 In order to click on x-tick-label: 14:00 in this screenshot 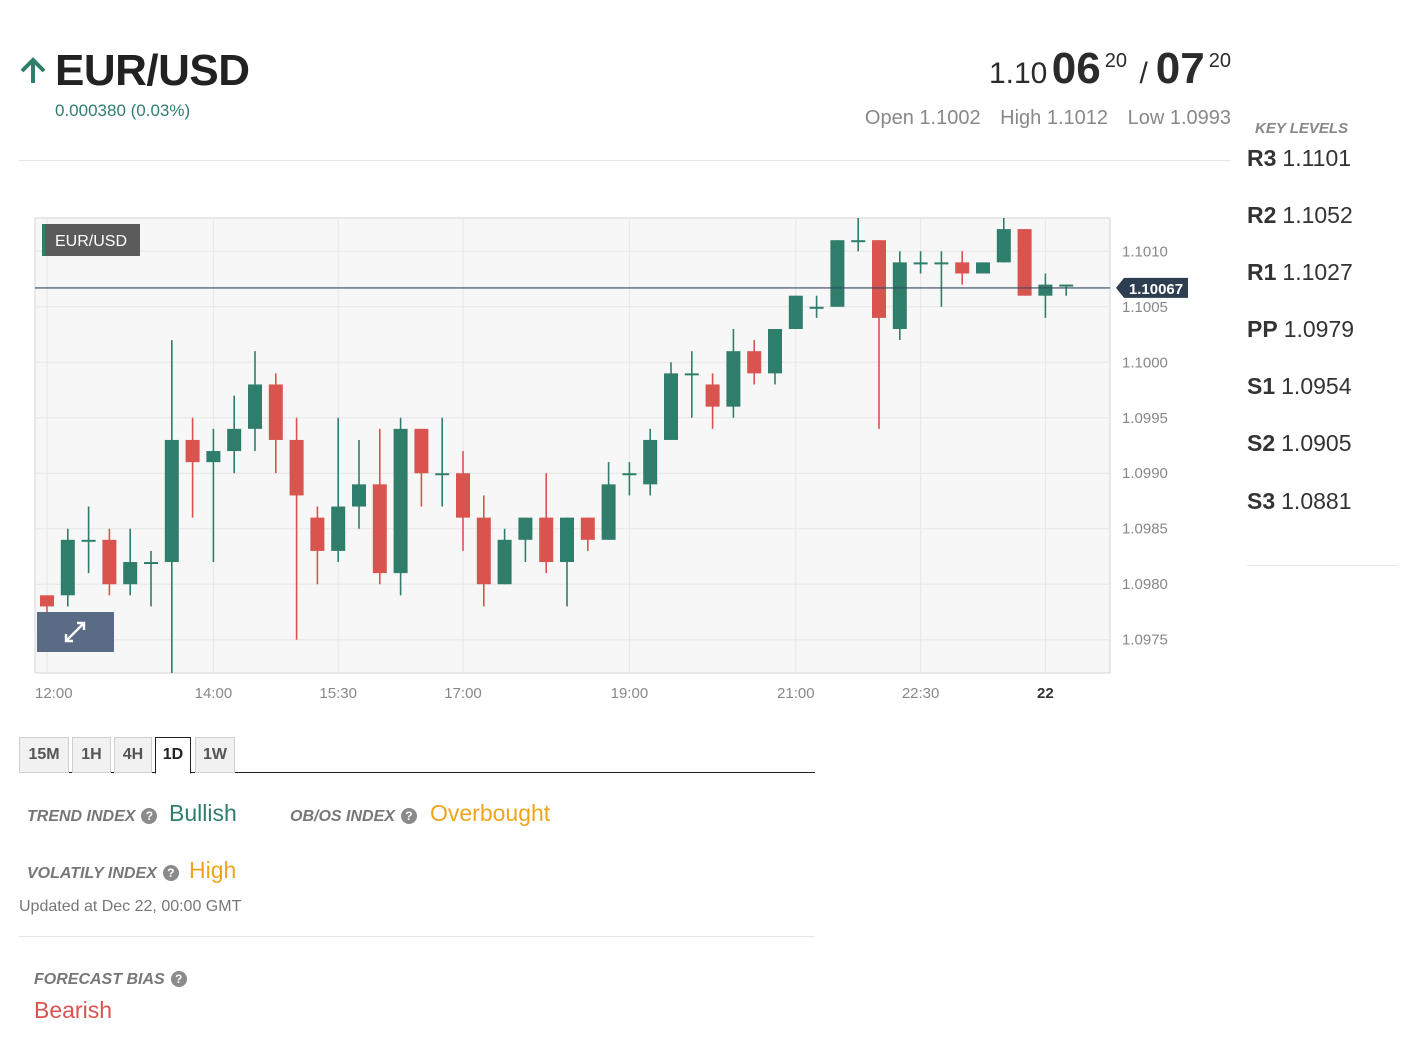, I will do `click(214, 693)`.